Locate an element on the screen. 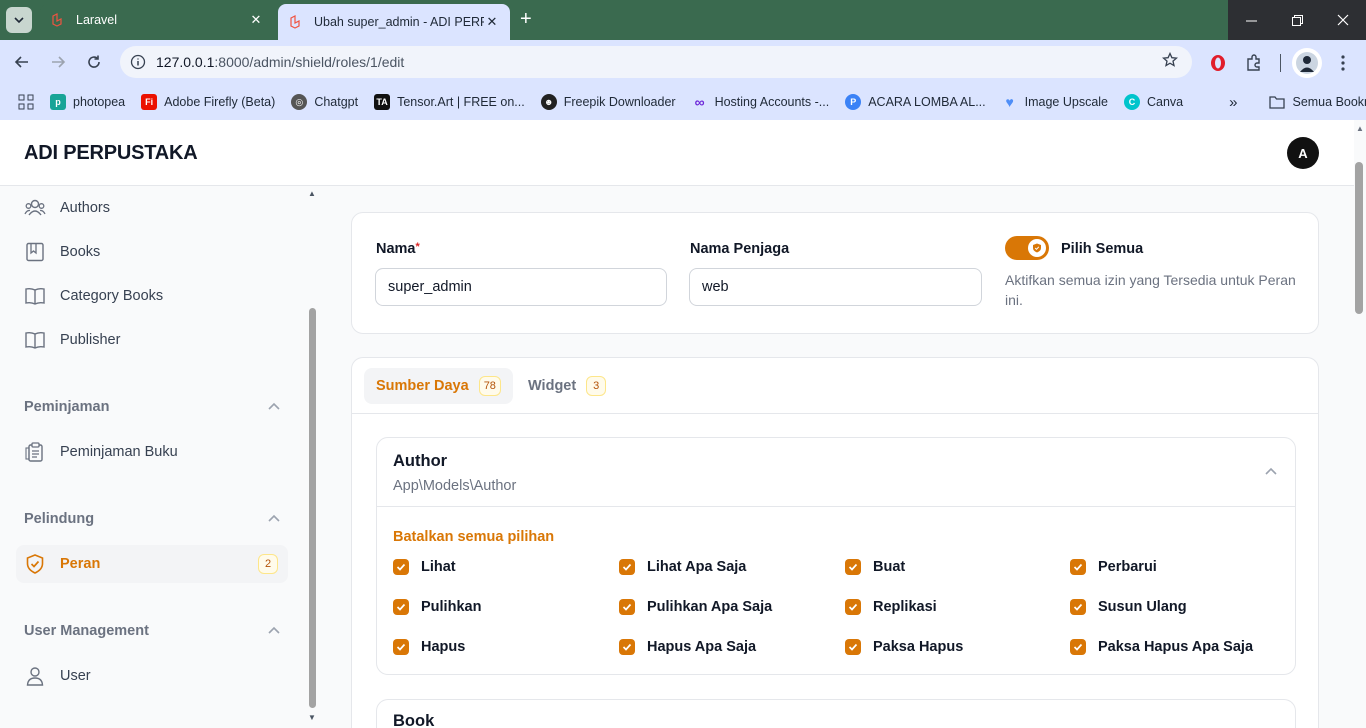  back-button is located at coordinates (22, 62).